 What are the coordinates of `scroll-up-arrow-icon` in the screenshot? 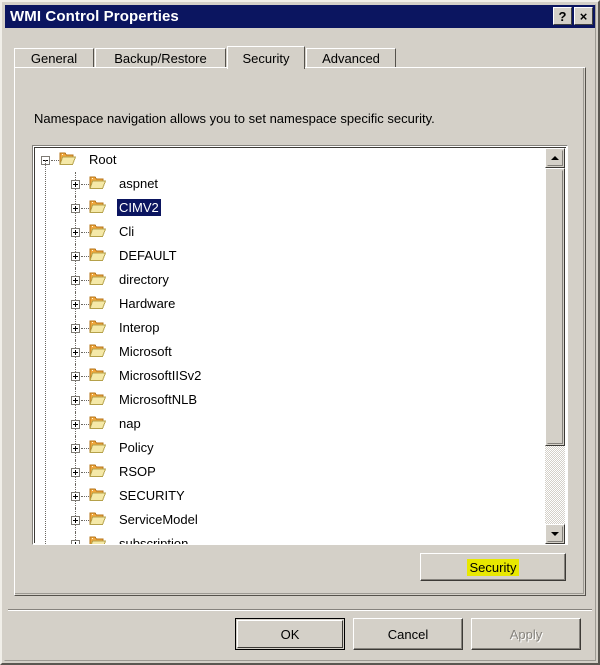 It's located at (555, 158).